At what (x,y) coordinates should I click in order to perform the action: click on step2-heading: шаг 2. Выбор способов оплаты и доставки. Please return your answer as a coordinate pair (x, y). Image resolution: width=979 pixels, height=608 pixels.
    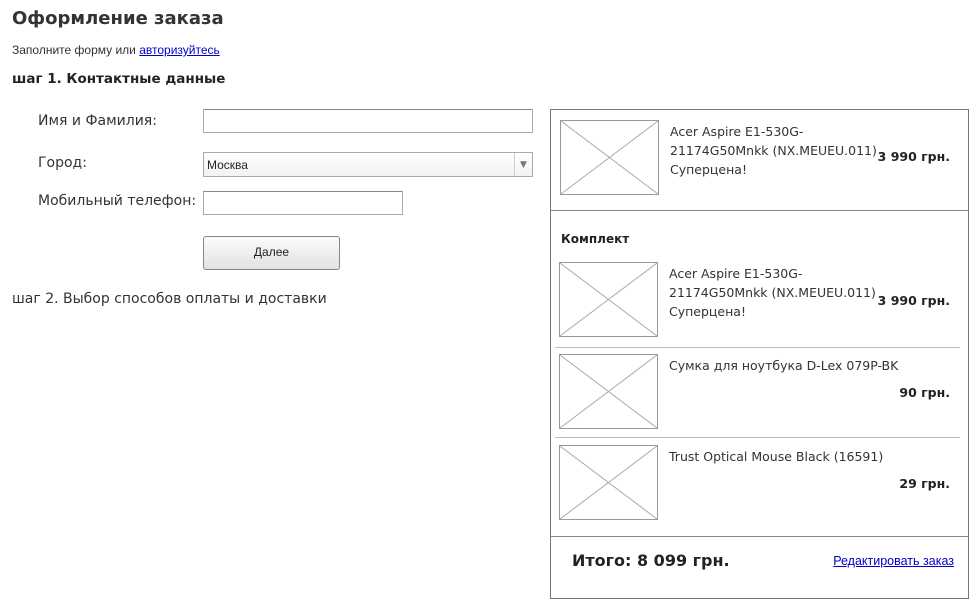
    Looking at the image, I should click on (169, 299).